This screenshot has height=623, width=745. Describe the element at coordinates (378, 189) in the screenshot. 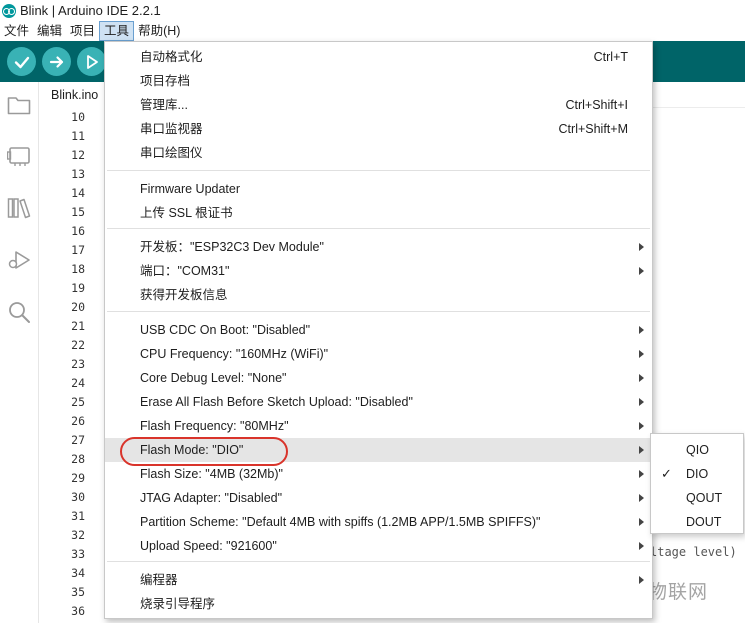

I see `menu-item: Firmware Updater` at that location.